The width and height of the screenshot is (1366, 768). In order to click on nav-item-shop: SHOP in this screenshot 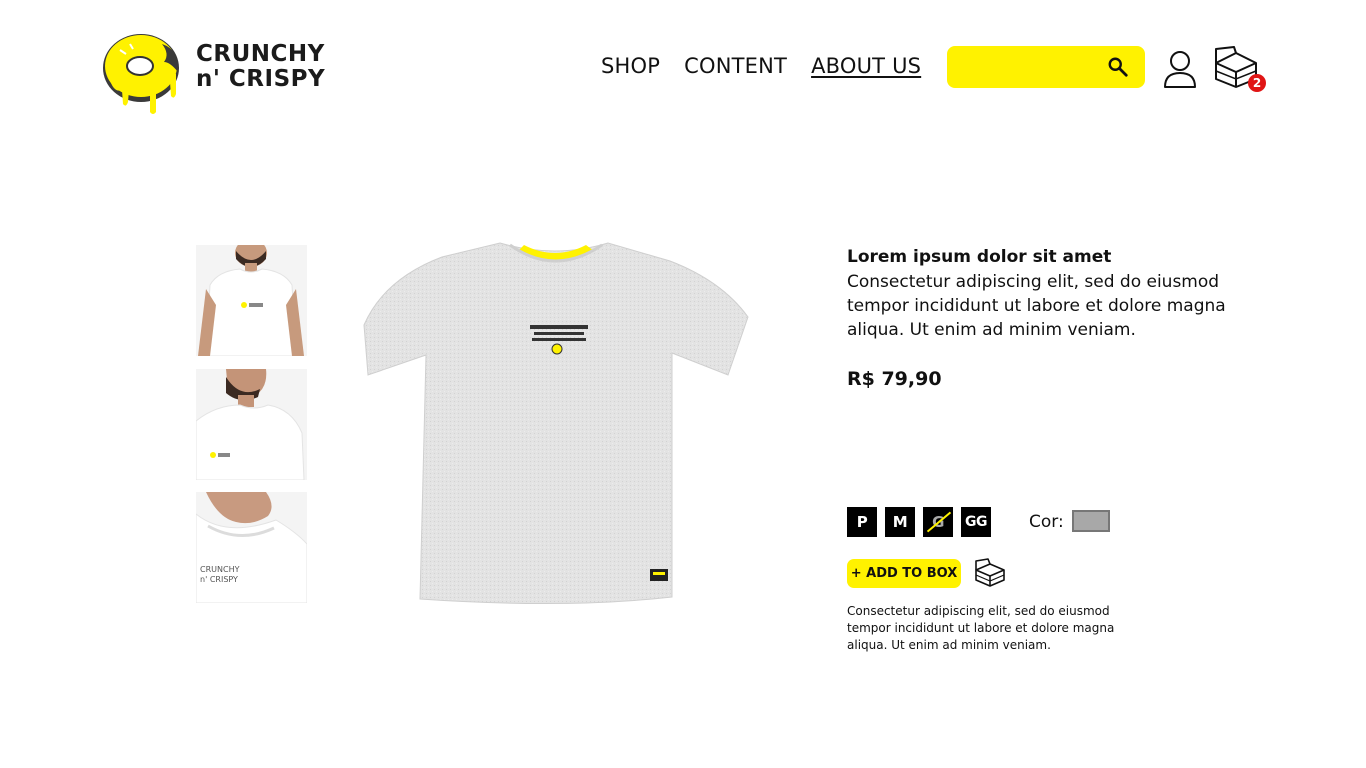, I will do `click(630, 66)`.